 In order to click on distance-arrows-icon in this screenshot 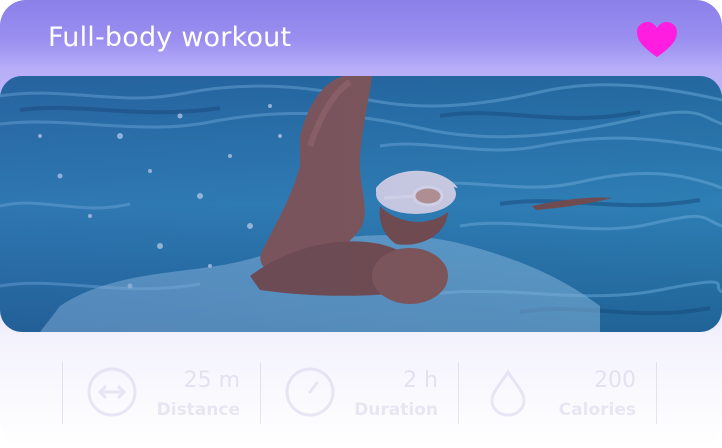, I will do `click(112, 392)`.